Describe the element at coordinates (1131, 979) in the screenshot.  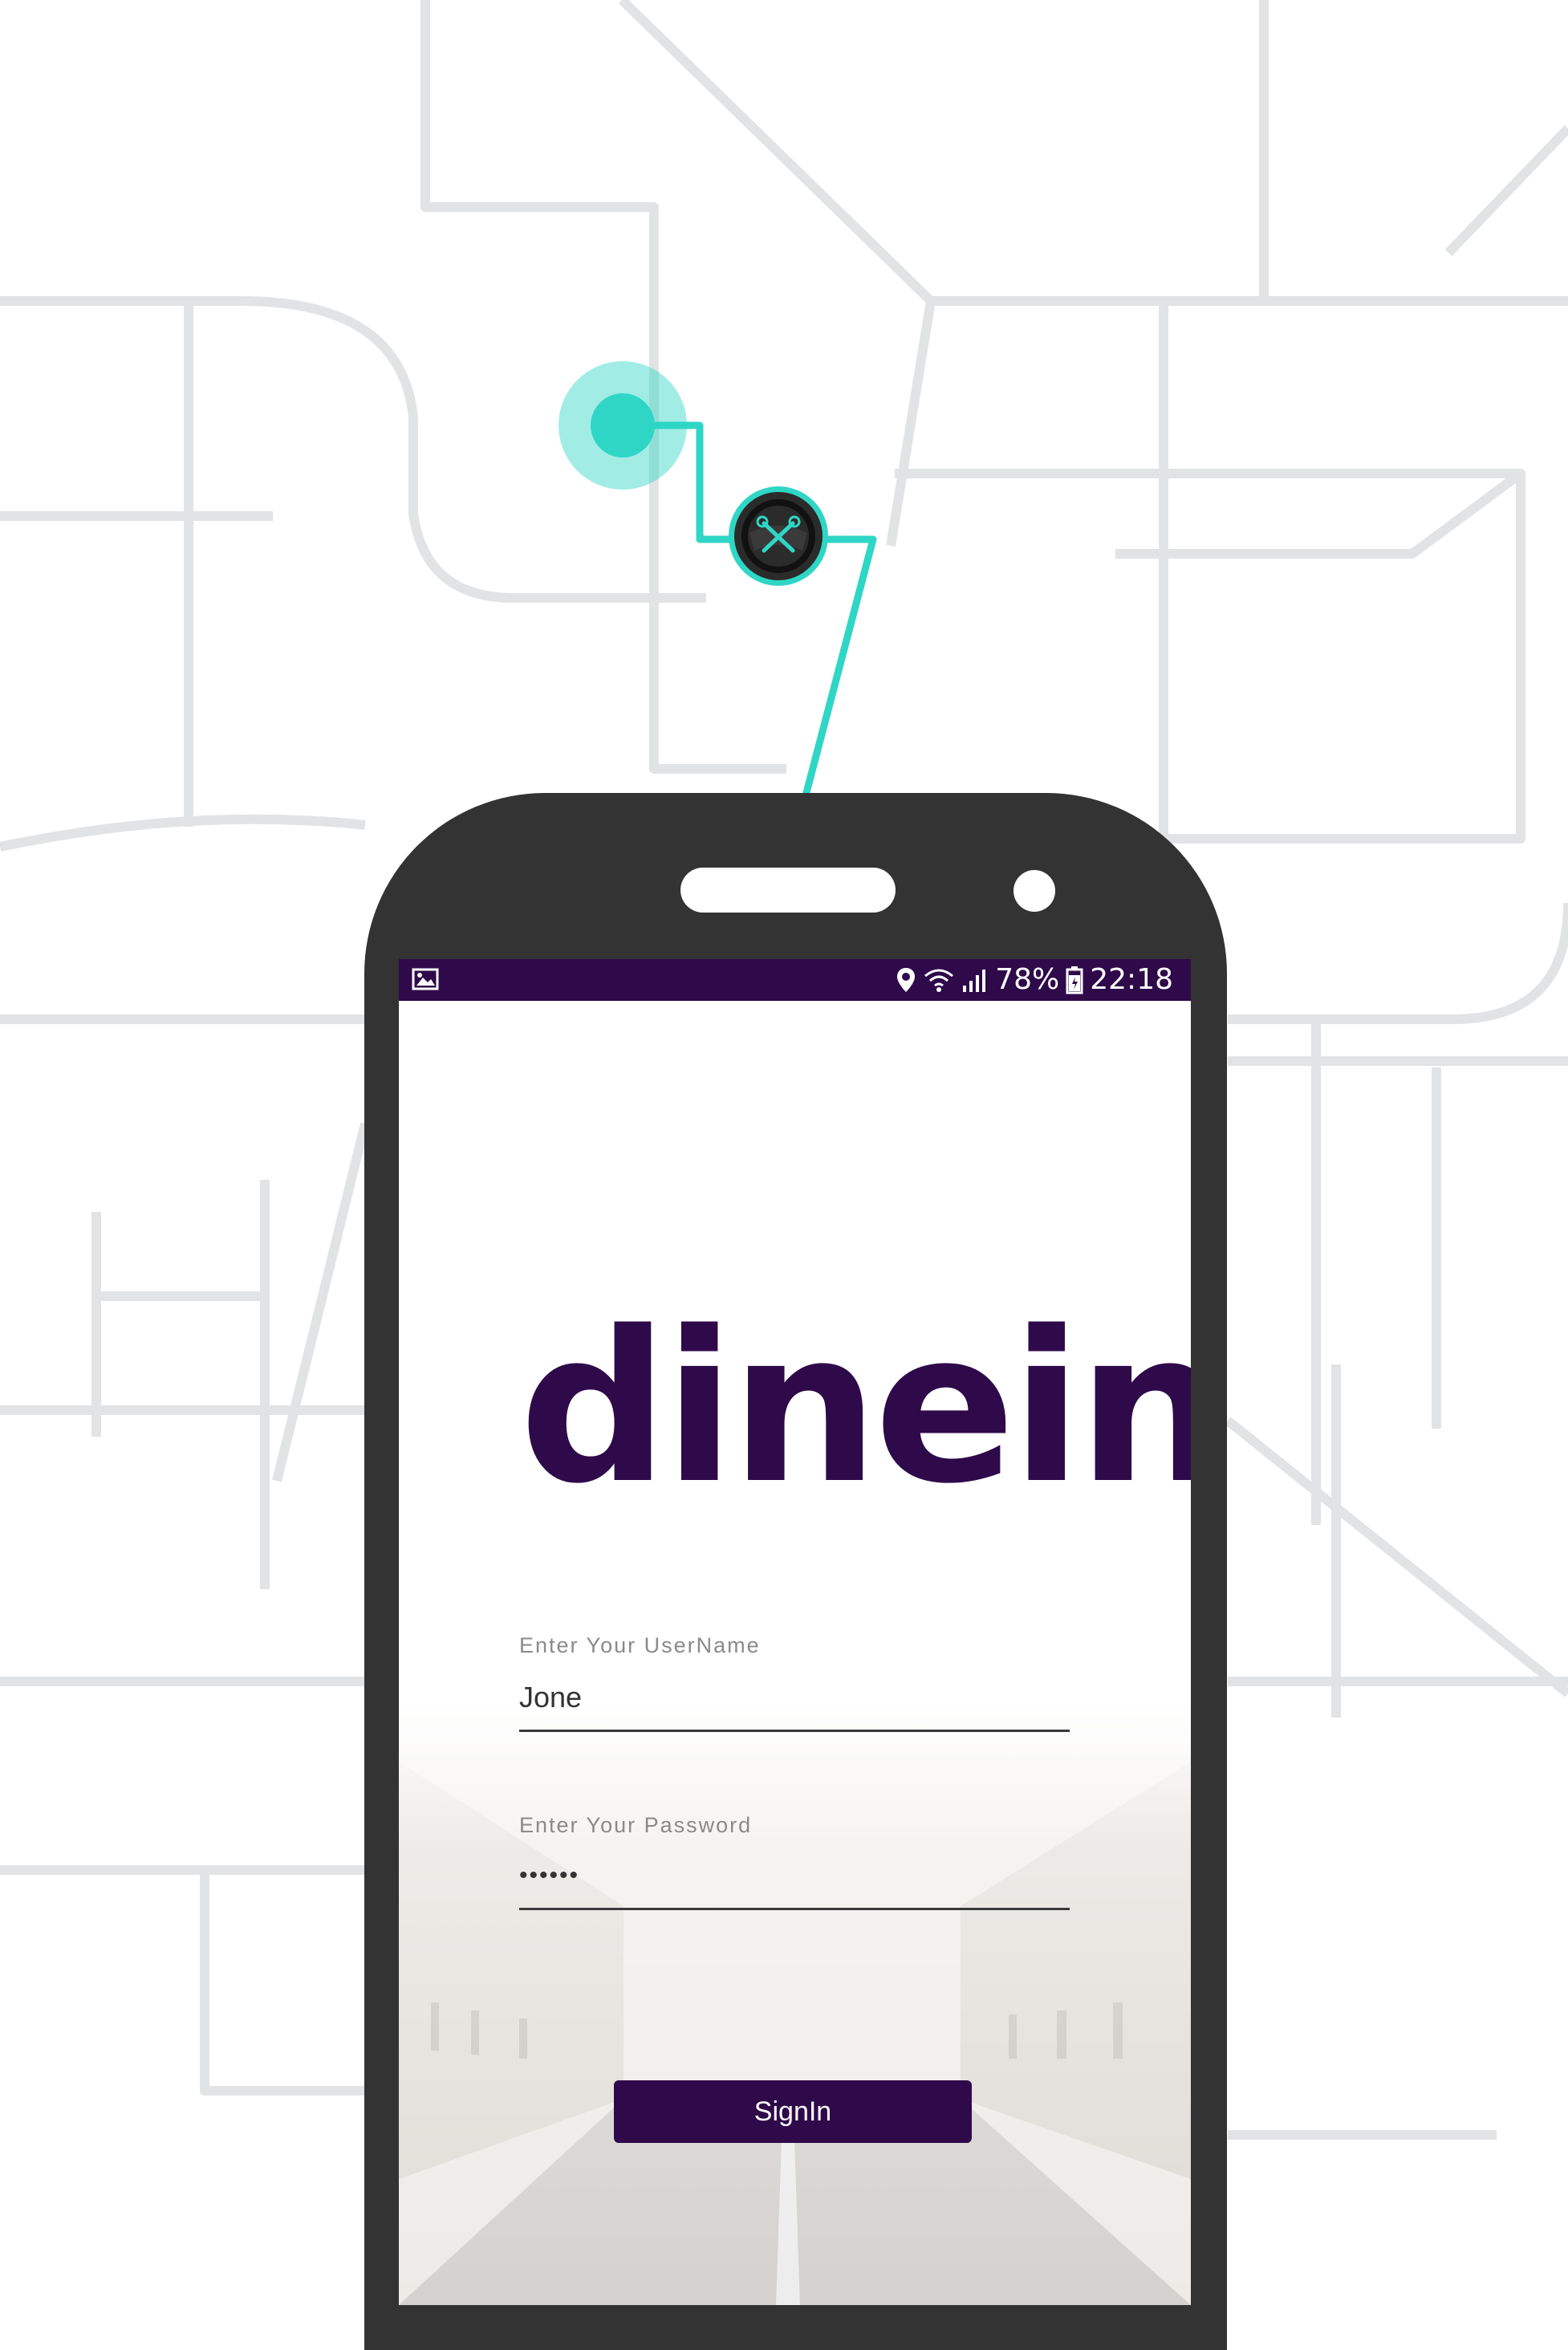
I see `clock: 22:18` at that location.